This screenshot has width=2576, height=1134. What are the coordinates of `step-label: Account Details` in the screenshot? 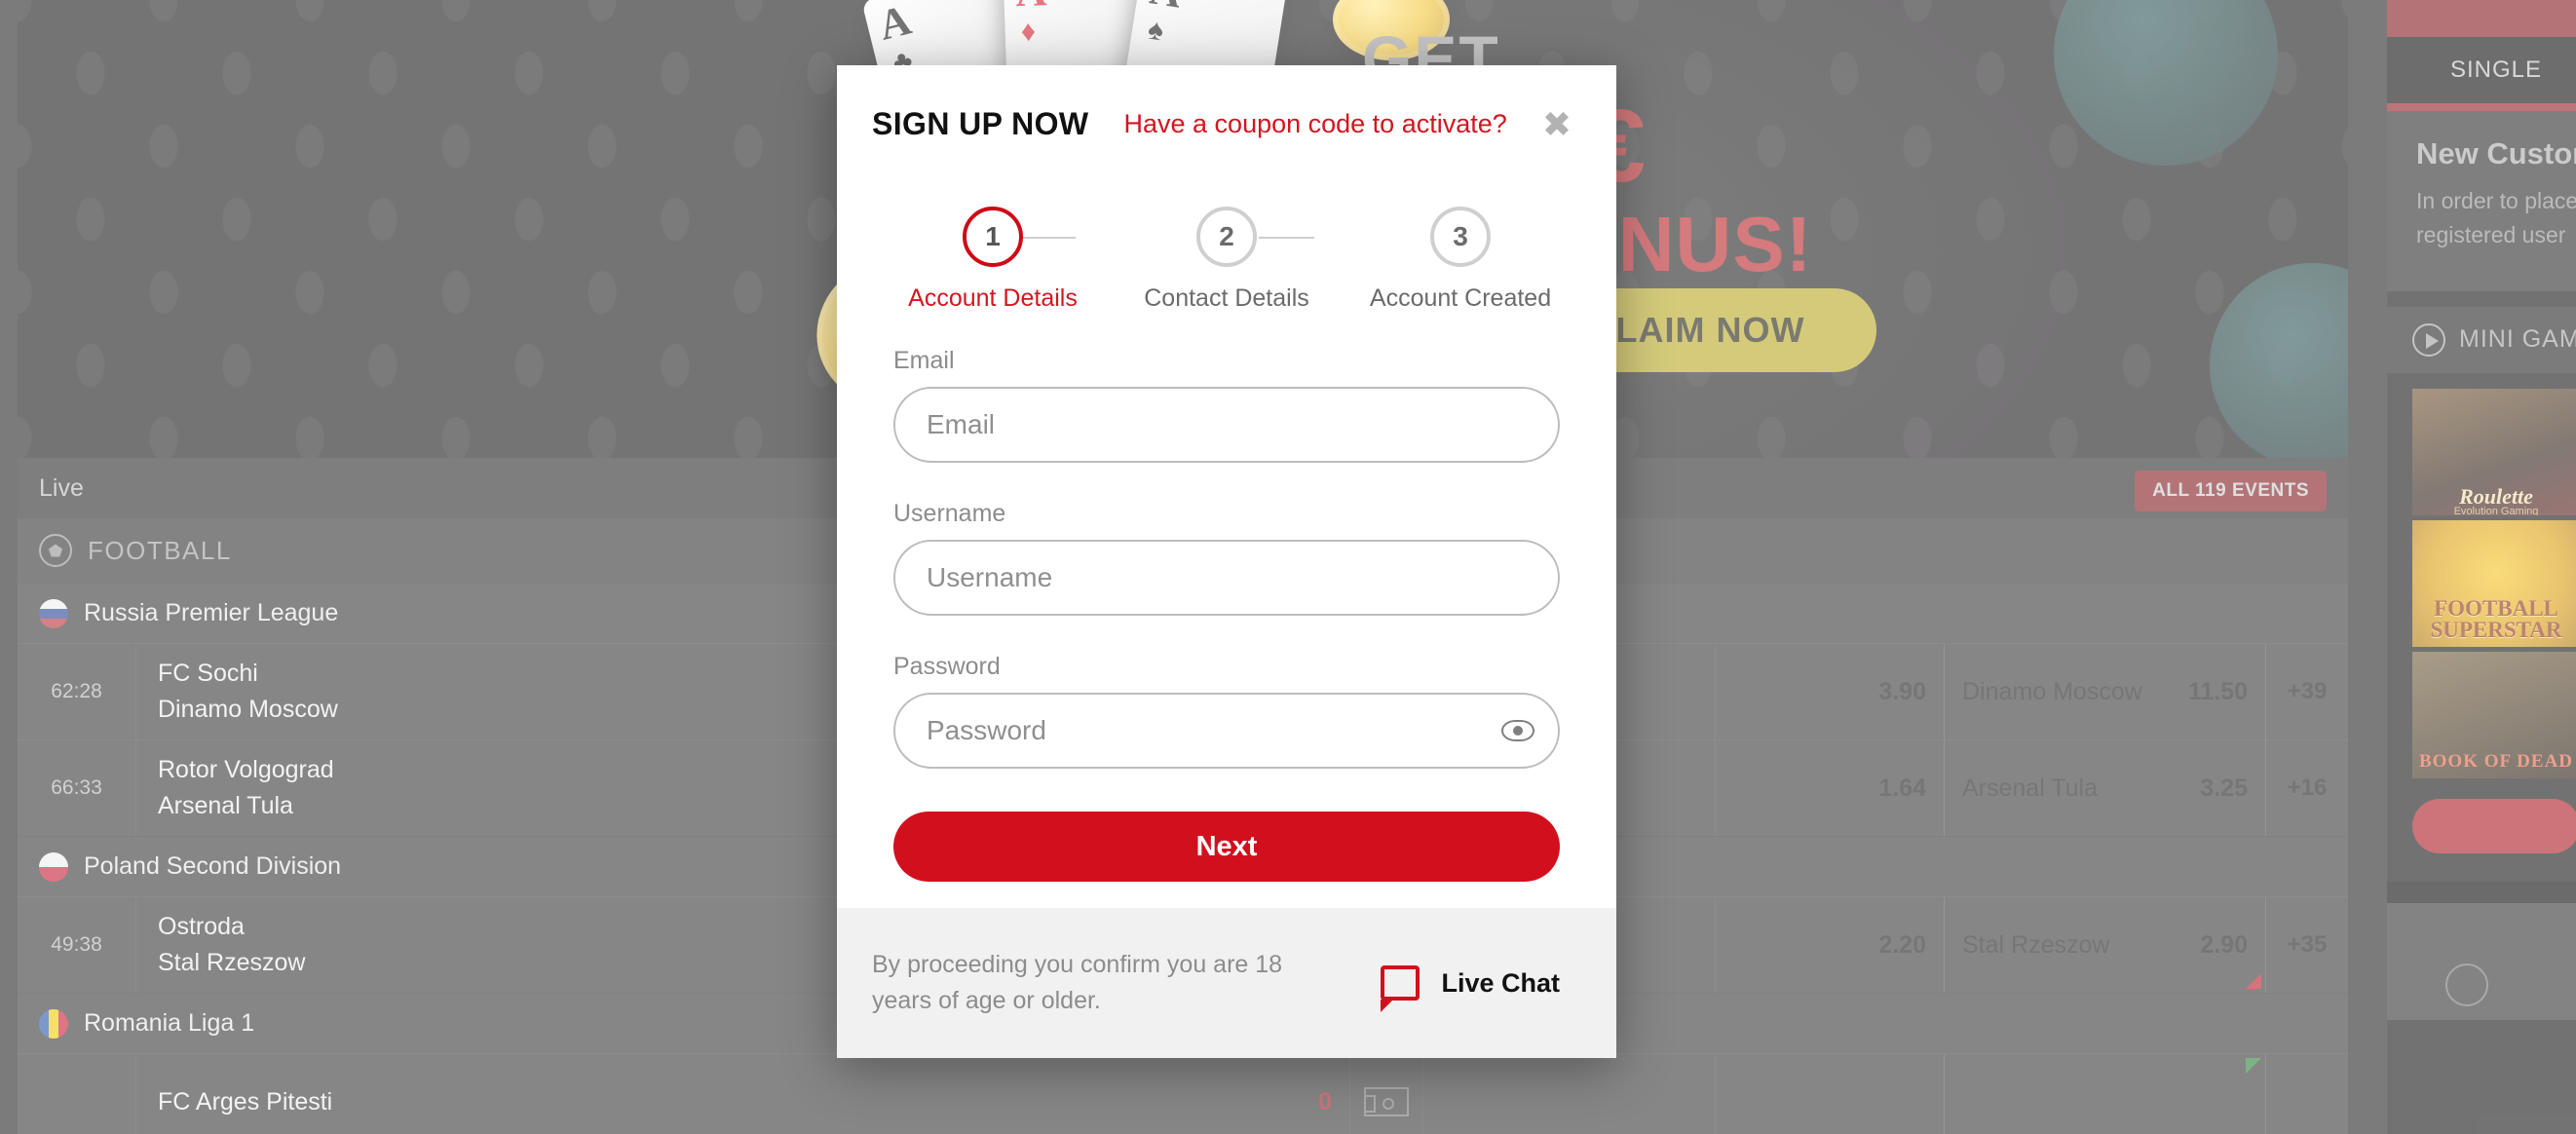 It's located at (993, 298).